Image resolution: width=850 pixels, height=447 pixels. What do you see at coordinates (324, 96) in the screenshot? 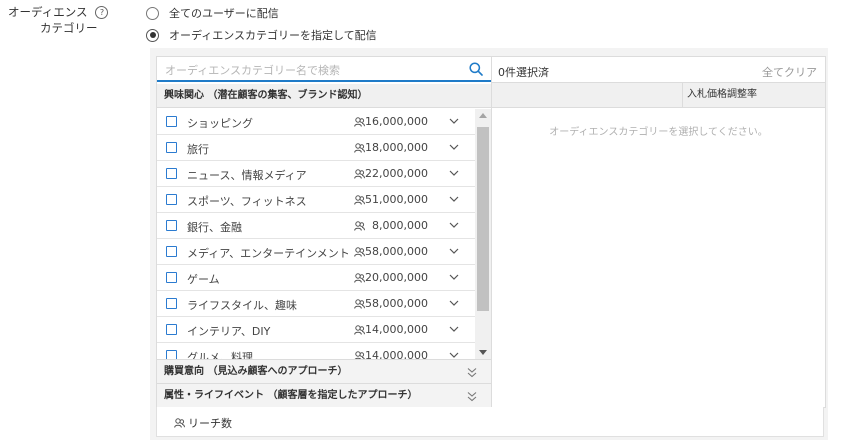
I see `group-interest-header: 興味関心 （潜在顧客の集客、ブランド認知）` at bounding box center [324, 96].